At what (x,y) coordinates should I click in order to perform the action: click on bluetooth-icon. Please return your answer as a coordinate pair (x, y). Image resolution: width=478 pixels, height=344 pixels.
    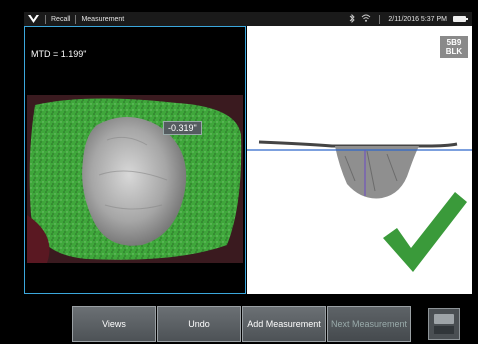
    Looking at the image, I should click on (352, 19).